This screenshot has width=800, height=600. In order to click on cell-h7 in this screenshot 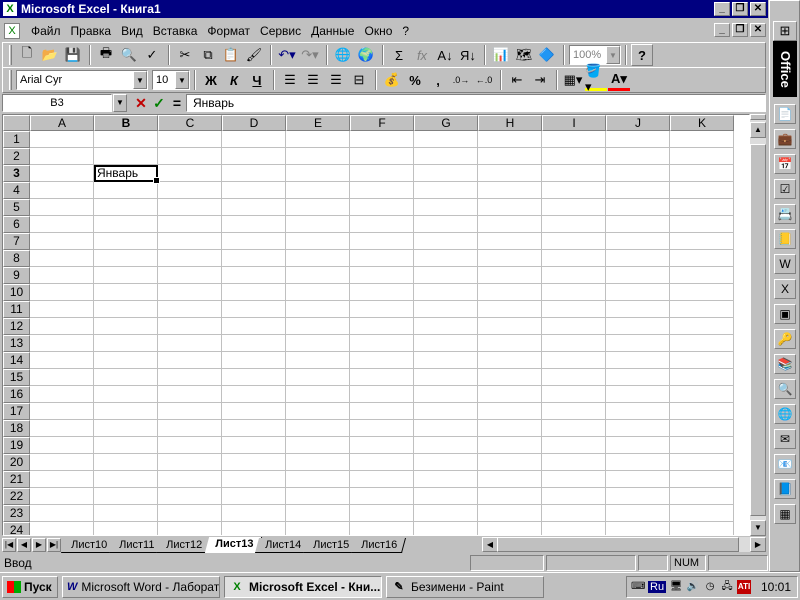, I will do `click(510, 241)`.